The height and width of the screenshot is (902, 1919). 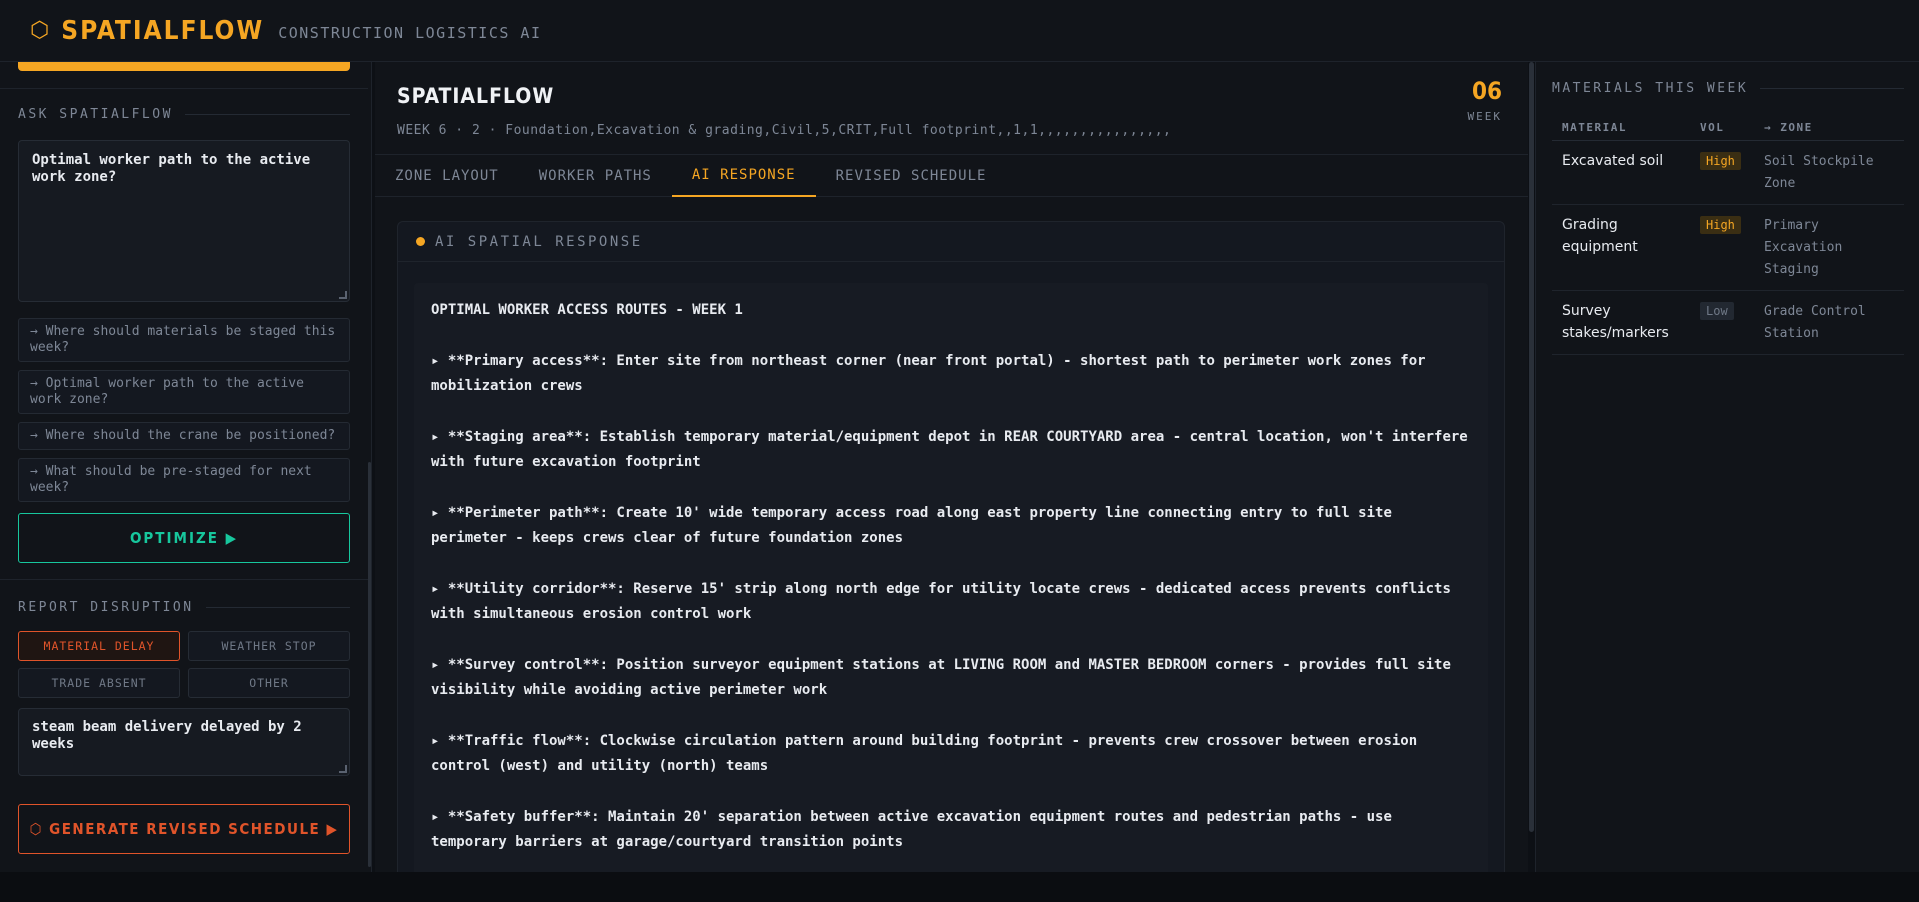 I want to click on response-title: OPTIMAL WORKER ACCESS ROUTES - WEEK 1, so click(x=587, y=310).